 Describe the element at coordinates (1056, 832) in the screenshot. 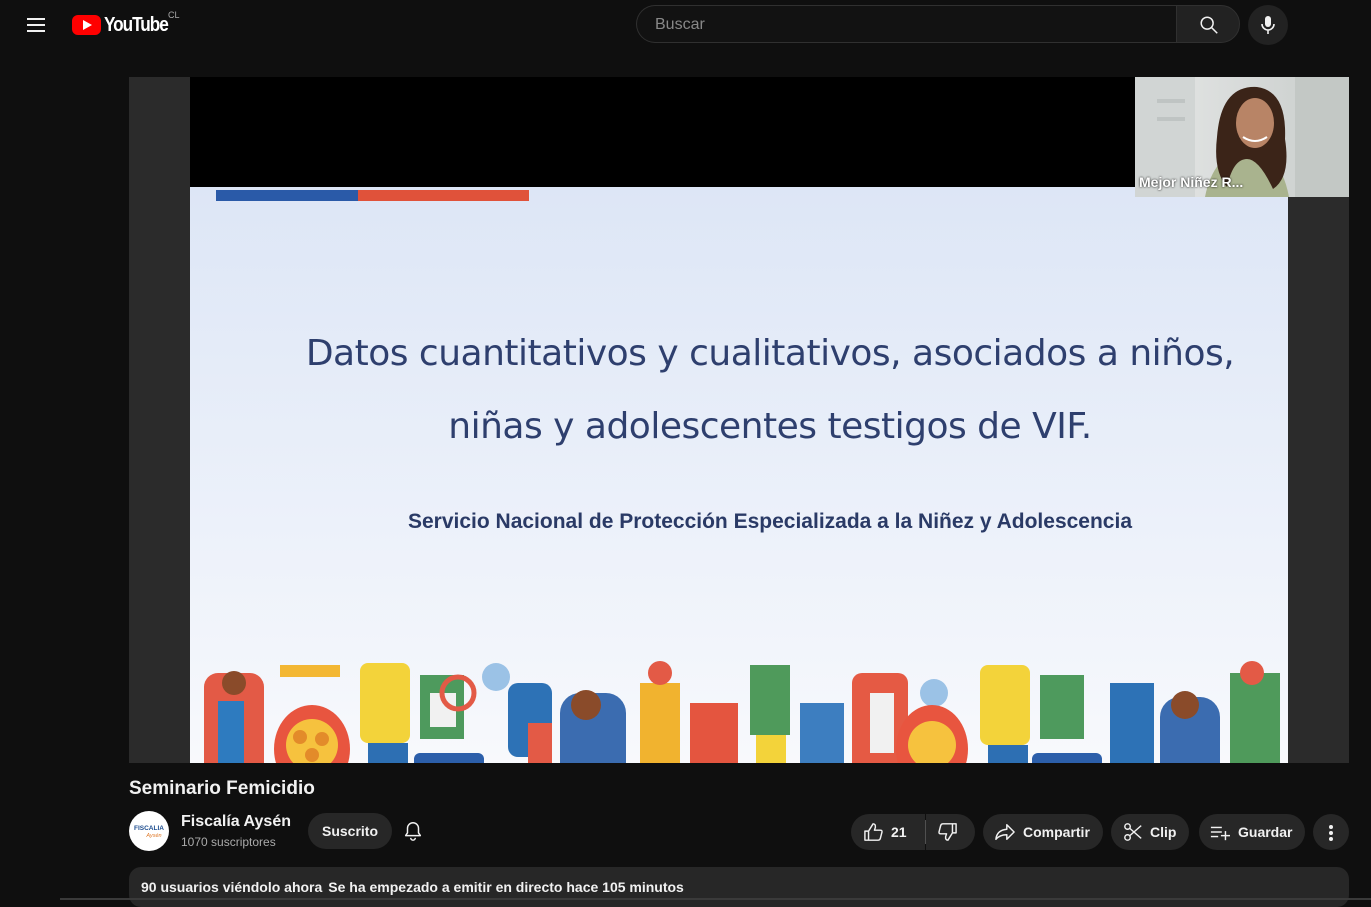

I see `share-label: Compartir` at that location.